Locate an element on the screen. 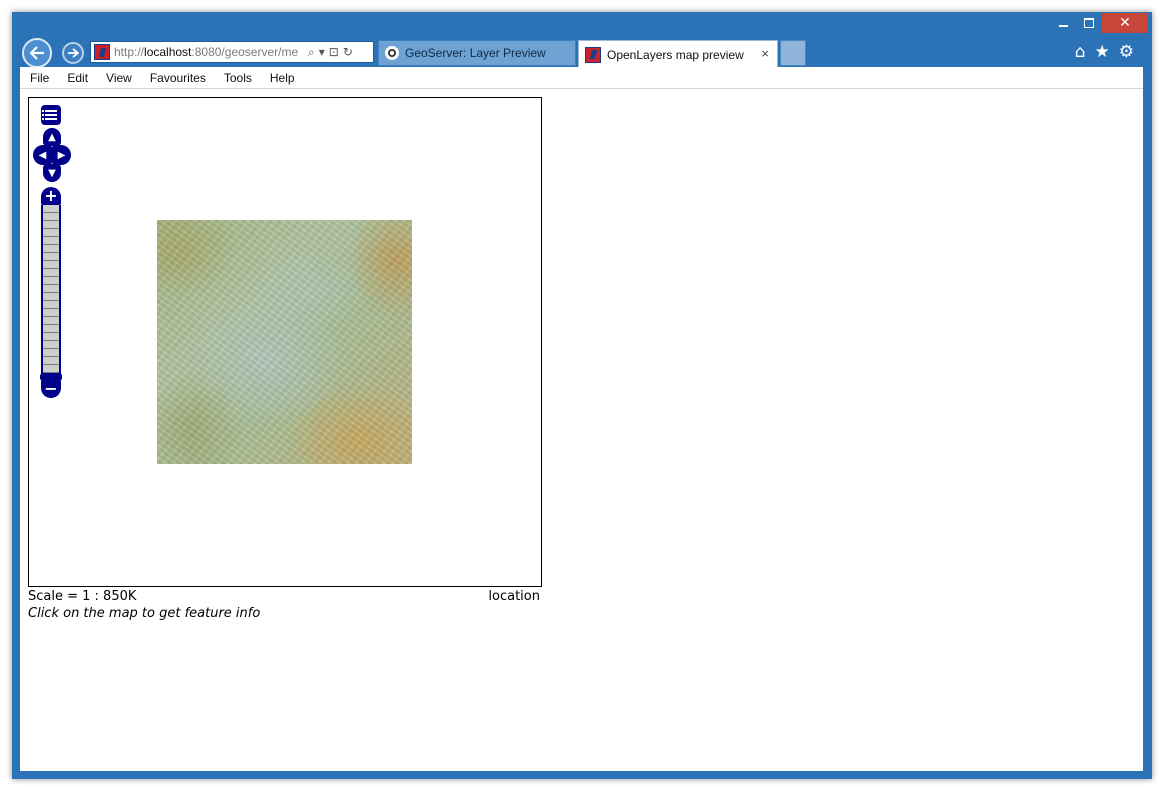 Image resolution: width=1172 pixels, height=800 pixels. new-tab-button is located at coordinates (793, 53).